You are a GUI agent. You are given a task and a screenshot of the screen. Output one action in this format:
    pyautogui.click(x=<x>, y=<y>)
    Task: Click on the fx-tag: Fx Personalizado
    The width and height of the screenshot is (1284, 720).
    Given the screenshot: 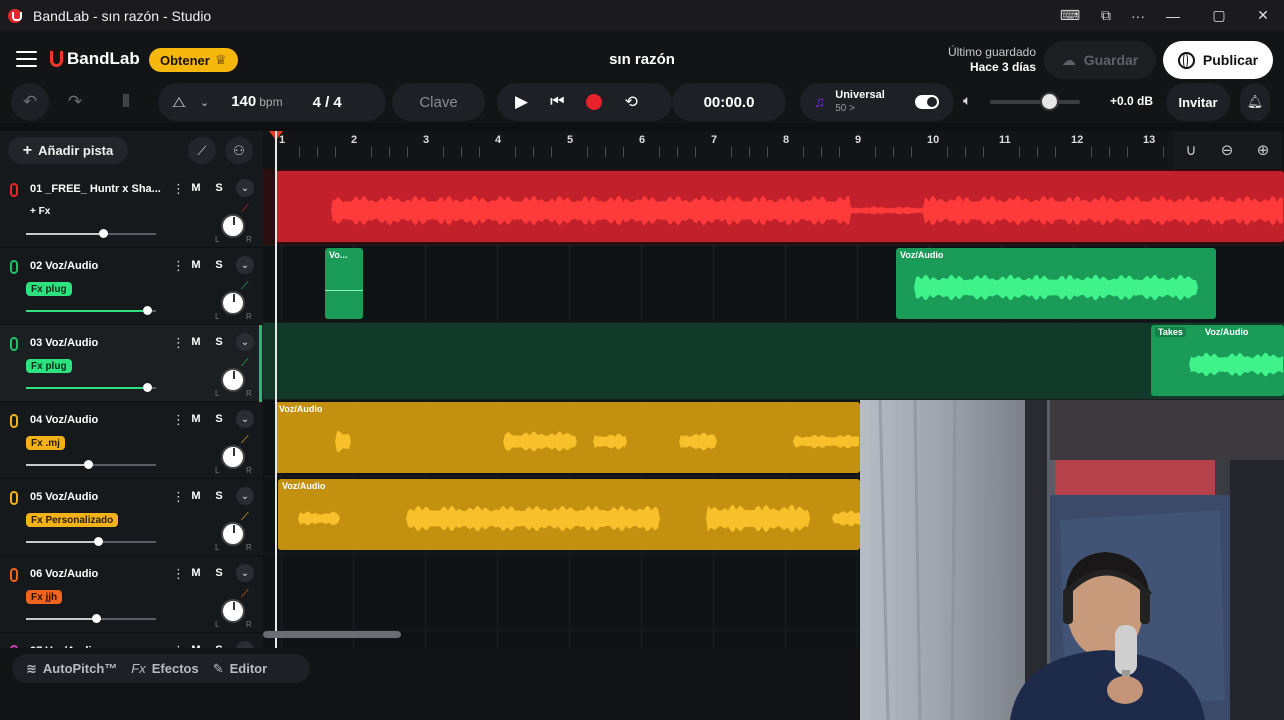 What is the action you would take?
    pyautogui.click(x=72, y=520)
    